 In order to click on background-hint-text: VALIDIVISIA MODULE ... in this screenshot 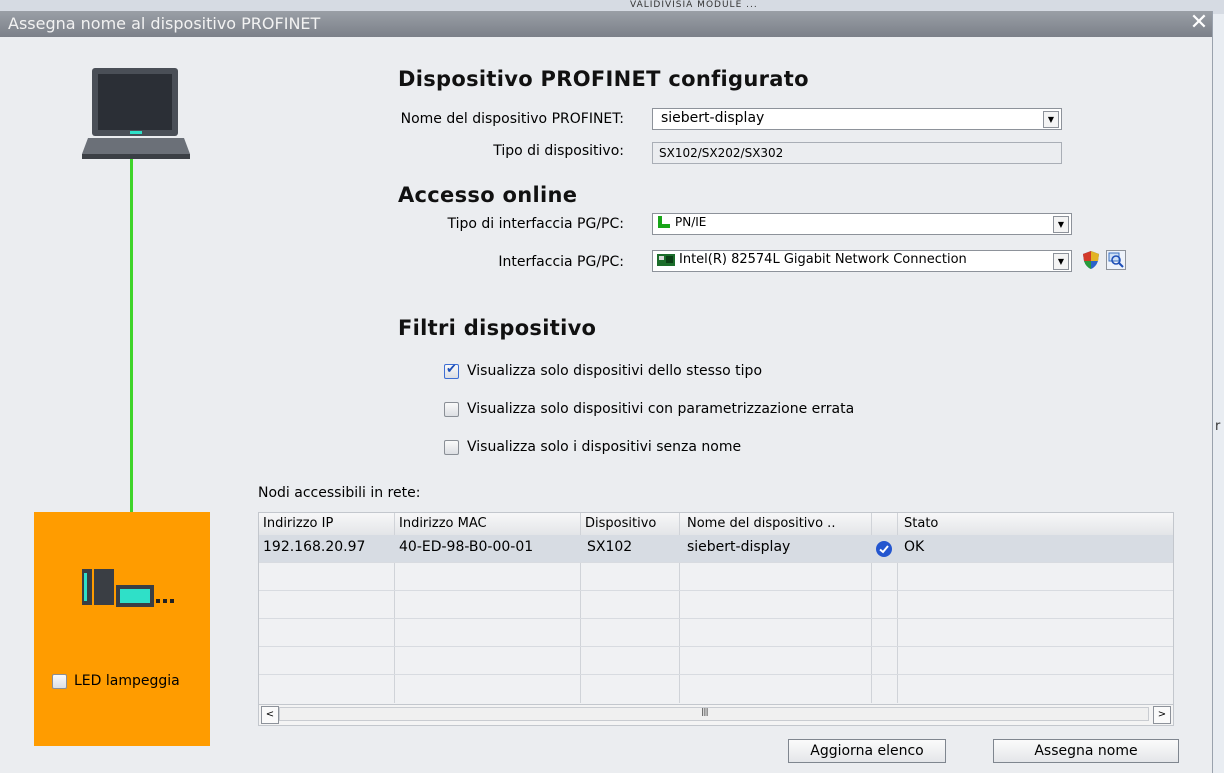, I will do `click(694, 5)`.